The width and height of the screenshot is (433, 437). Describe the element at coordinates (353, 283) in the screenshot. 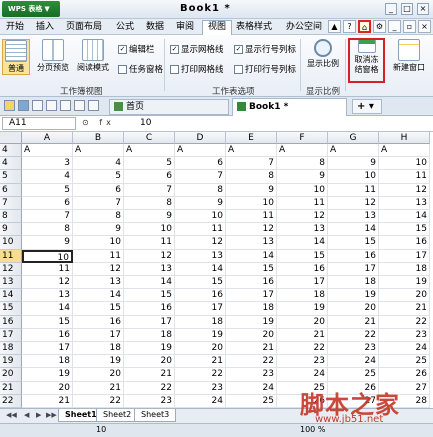

I see `cell-g13: 18` at that location.